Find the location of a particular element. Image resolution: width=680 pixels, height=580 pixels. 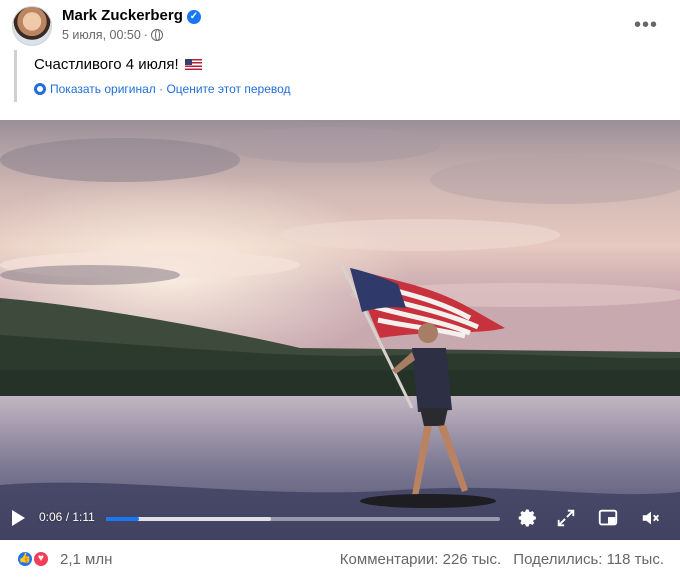

reactions-count: 2,1 млн is located at coordinates (86, 559).